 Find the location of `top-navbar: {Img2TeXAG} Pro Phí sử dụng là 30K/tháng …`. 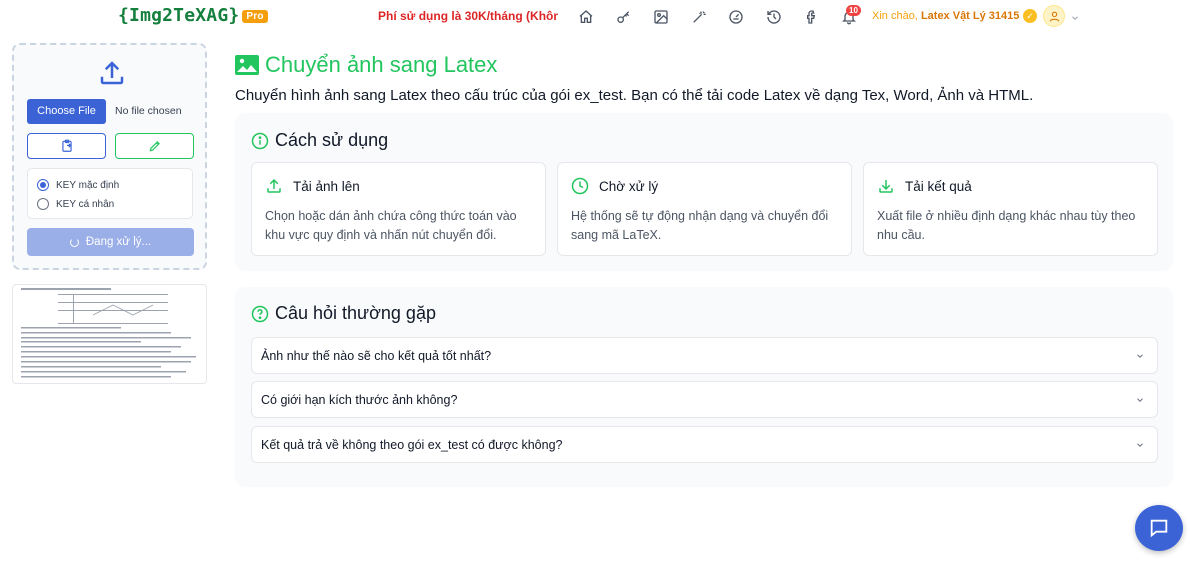

top-navbar: {Img2TeXAG} Pro Phí sử dụng là 30K/tháng … is located at coordinates (600, 17).